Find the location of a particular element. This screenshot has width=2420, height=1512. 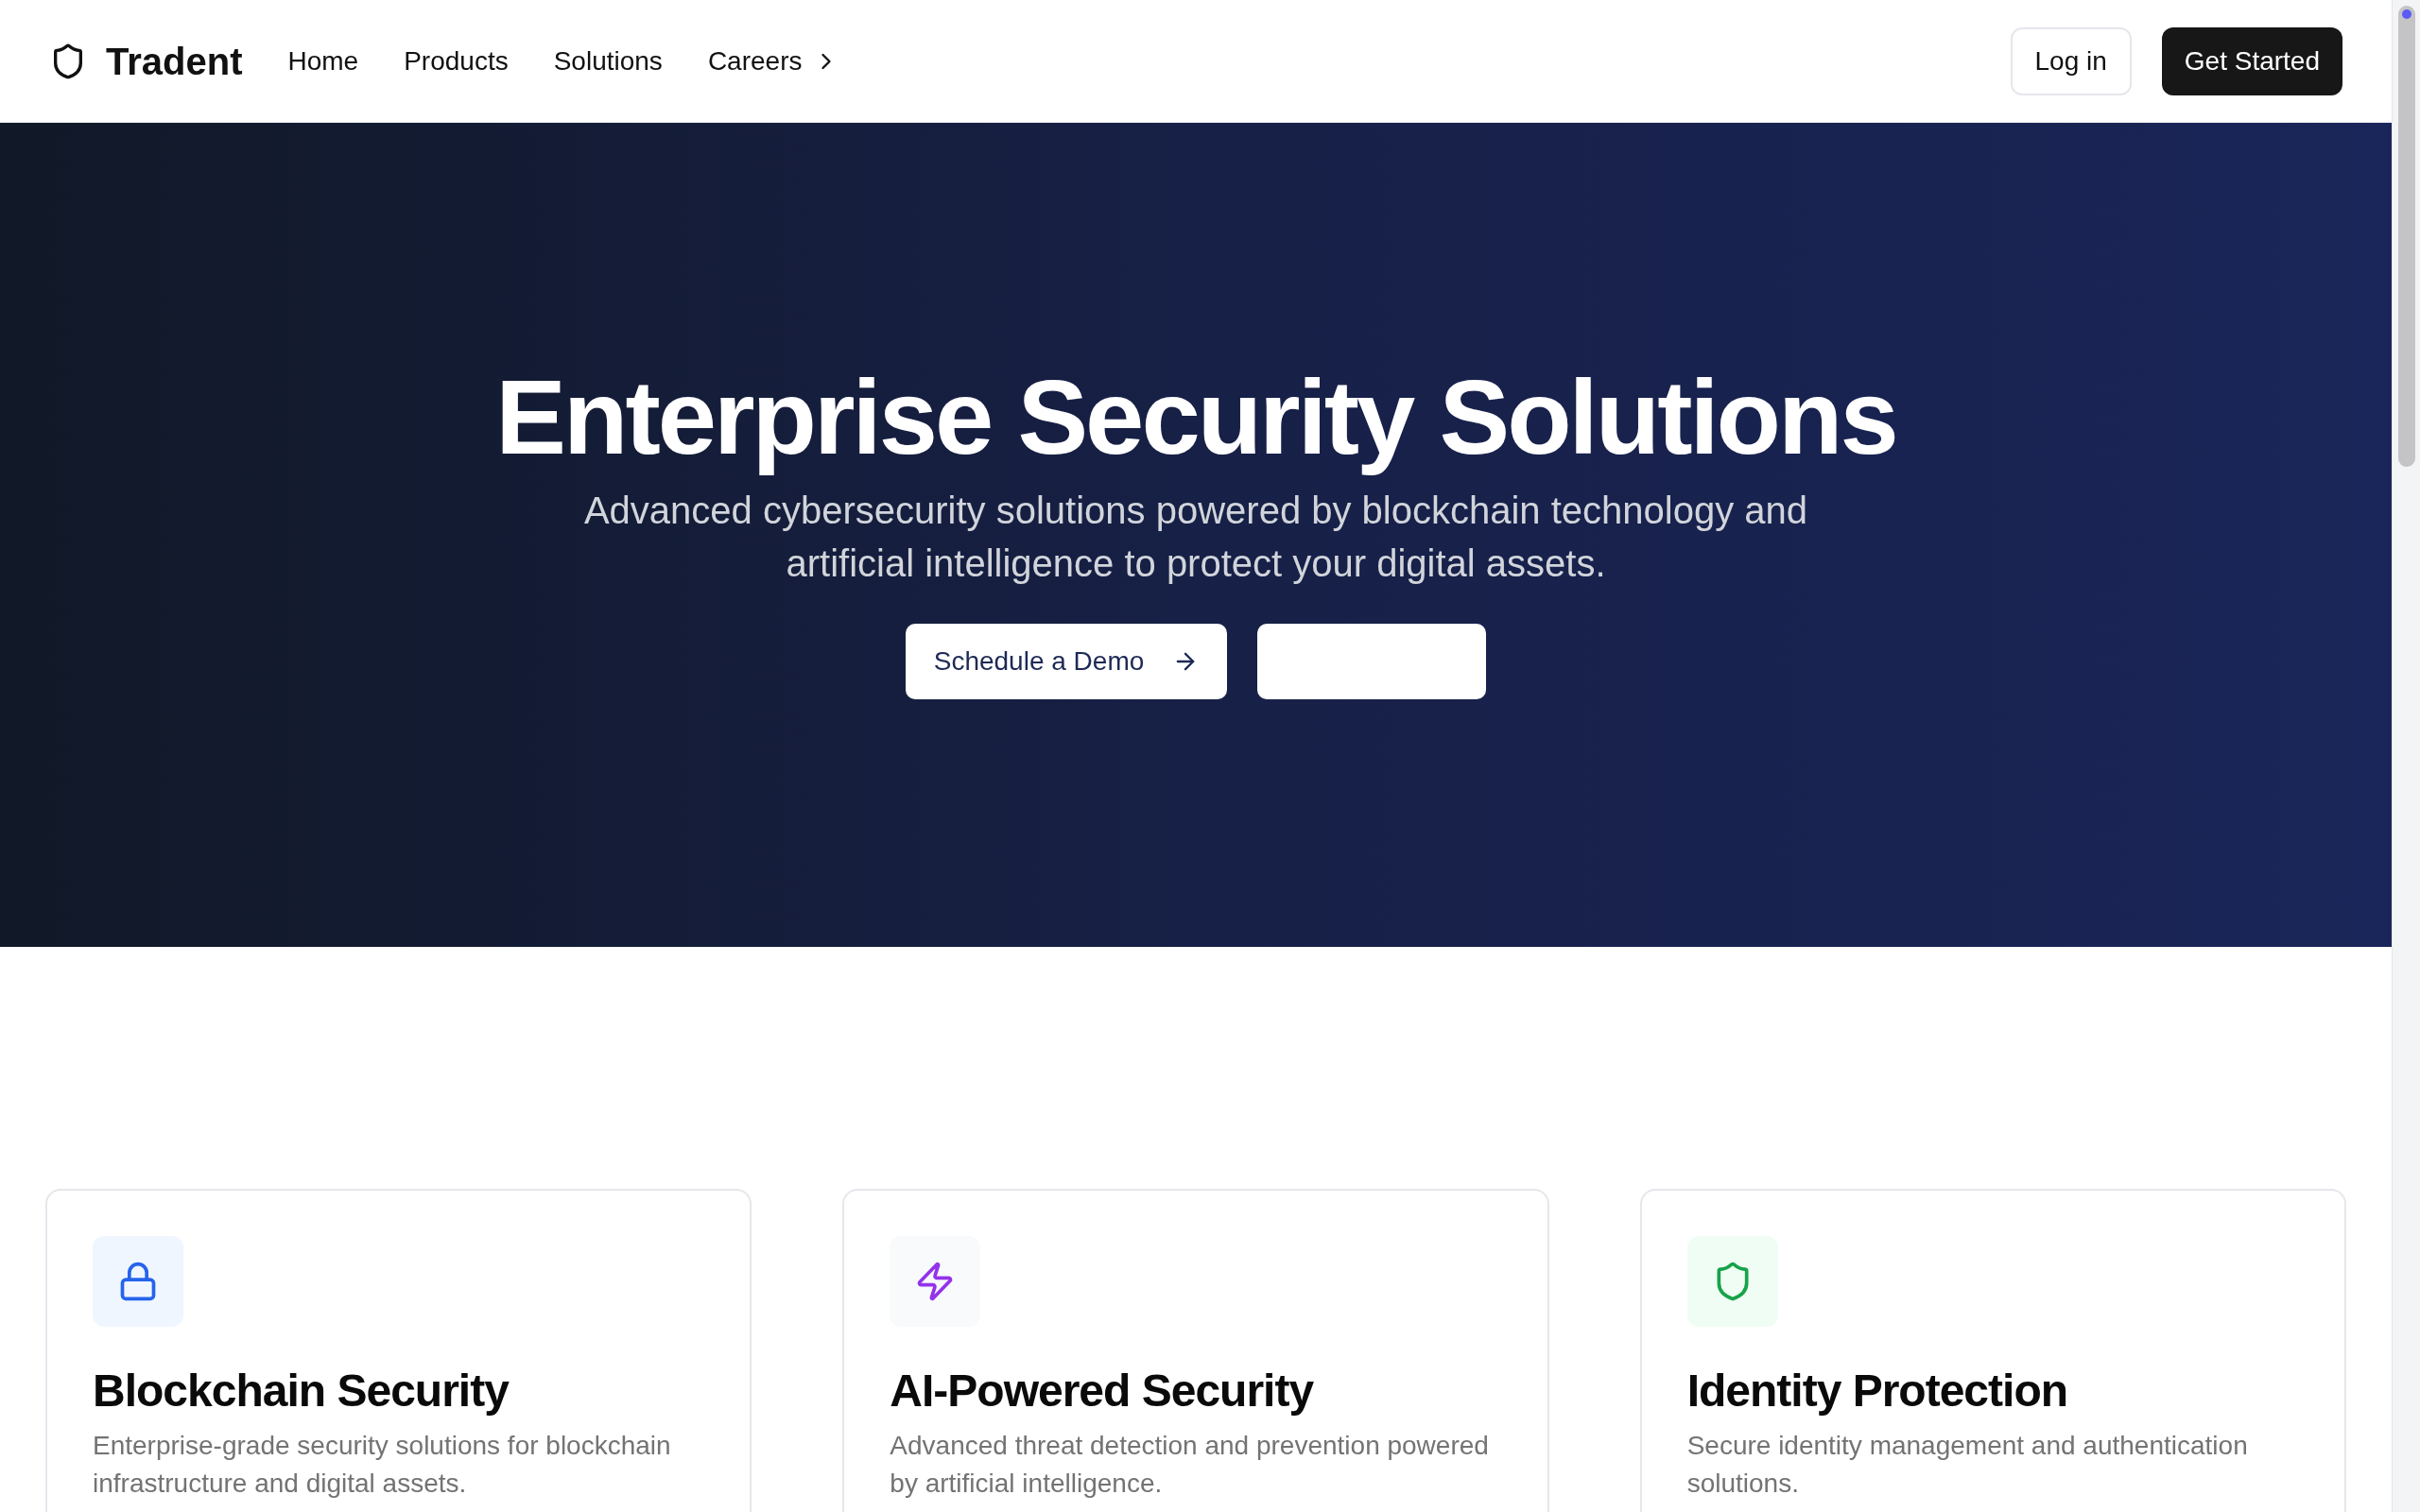

get-started-button: Get Started is located at coordinates (2252, 60).